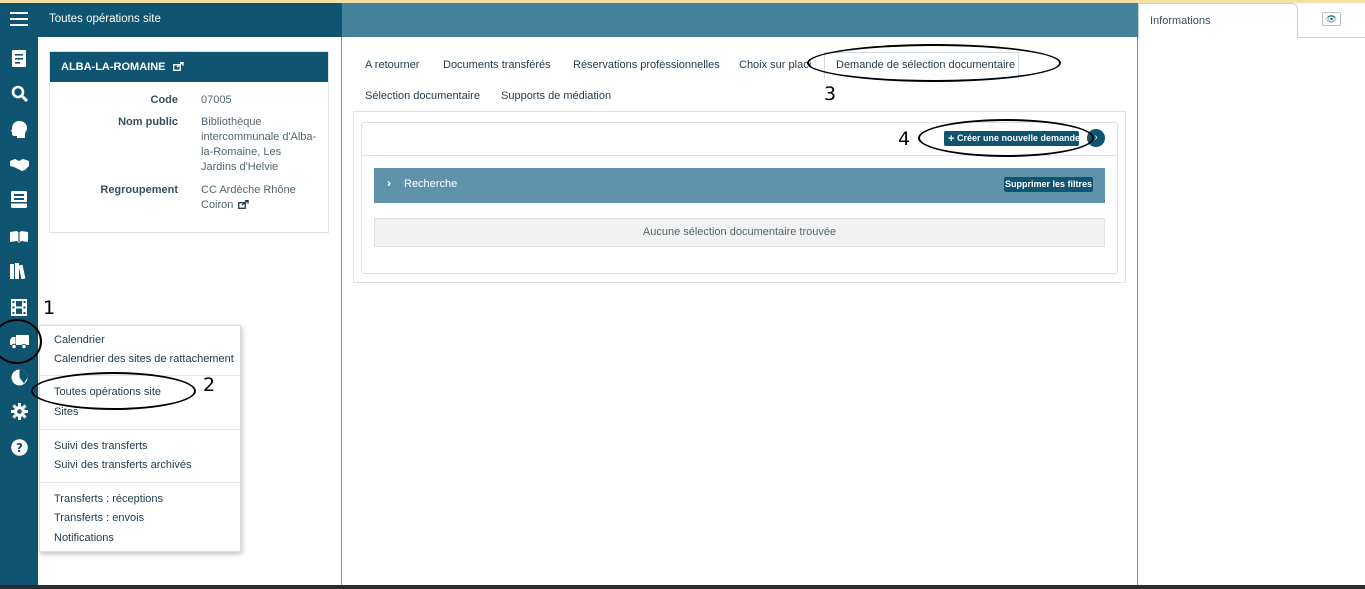  What do you see at coordinates (646, 65) in the screenshot?
I see `tab-reservations-professionnelles: Réservations professionnelles` at bounding box center [646, 65].